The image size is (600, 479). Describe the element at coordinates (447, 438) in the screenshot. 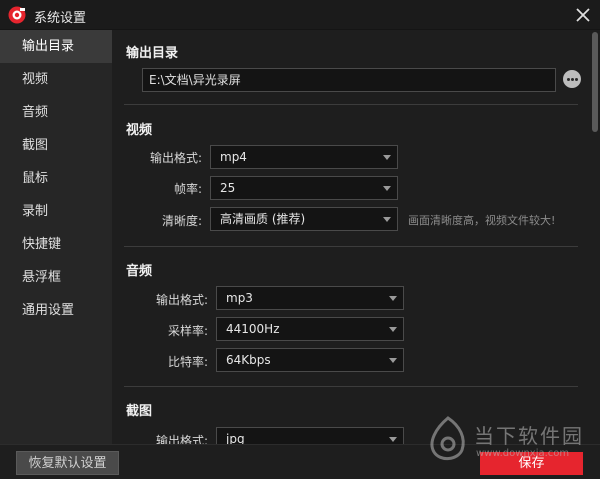

I see `watermark-logo-icon` at that location.